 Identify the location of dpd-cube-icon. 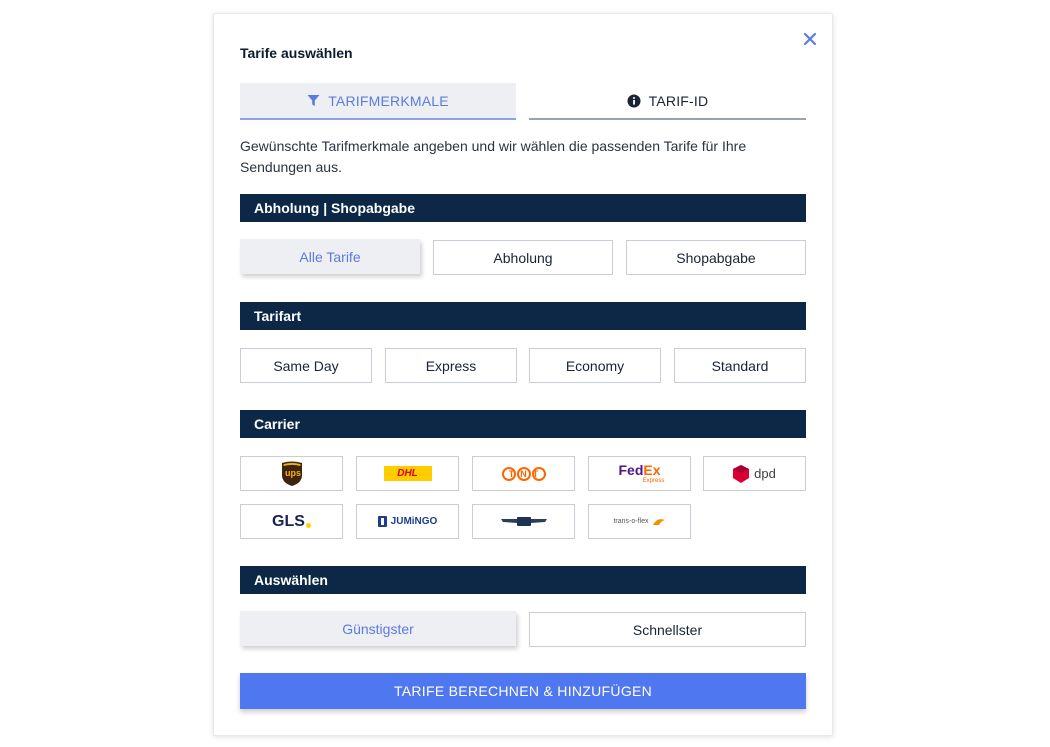
(741, 473).